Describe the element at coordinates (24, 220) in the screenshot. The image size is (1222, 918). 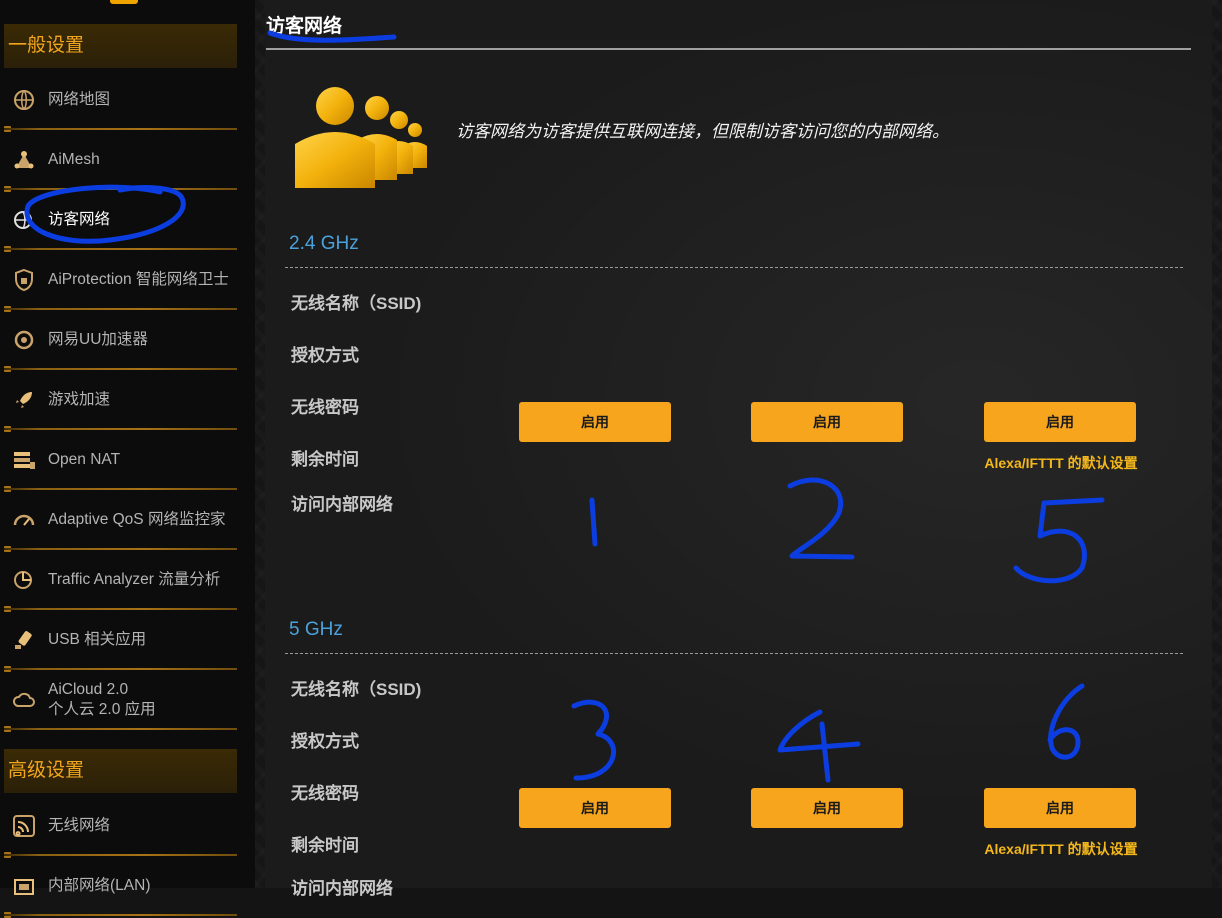
I see `guest-network-icon` at that location.